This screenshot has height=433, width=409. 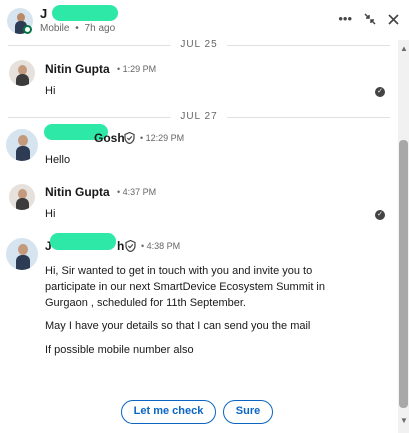 What do you see at coordinates (137, 69) in the screenshot?
I see `message-time: • 1:29 PM` at bounding box center [137, 69].